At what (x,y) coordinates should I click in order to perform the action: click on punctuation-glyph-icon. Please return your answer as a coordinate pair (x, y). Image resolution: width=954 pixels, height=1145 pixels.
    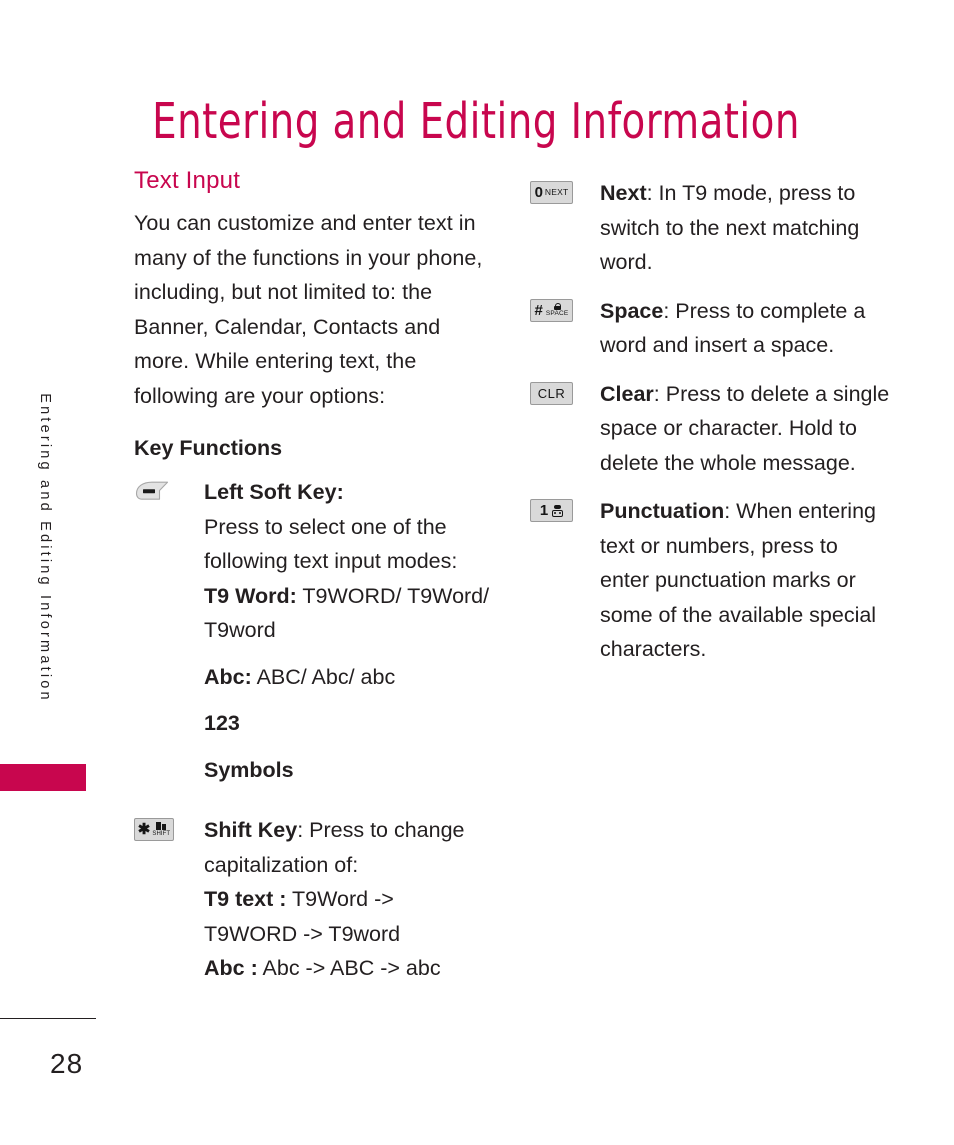
    Looking at the image, I should click on (558, 510).